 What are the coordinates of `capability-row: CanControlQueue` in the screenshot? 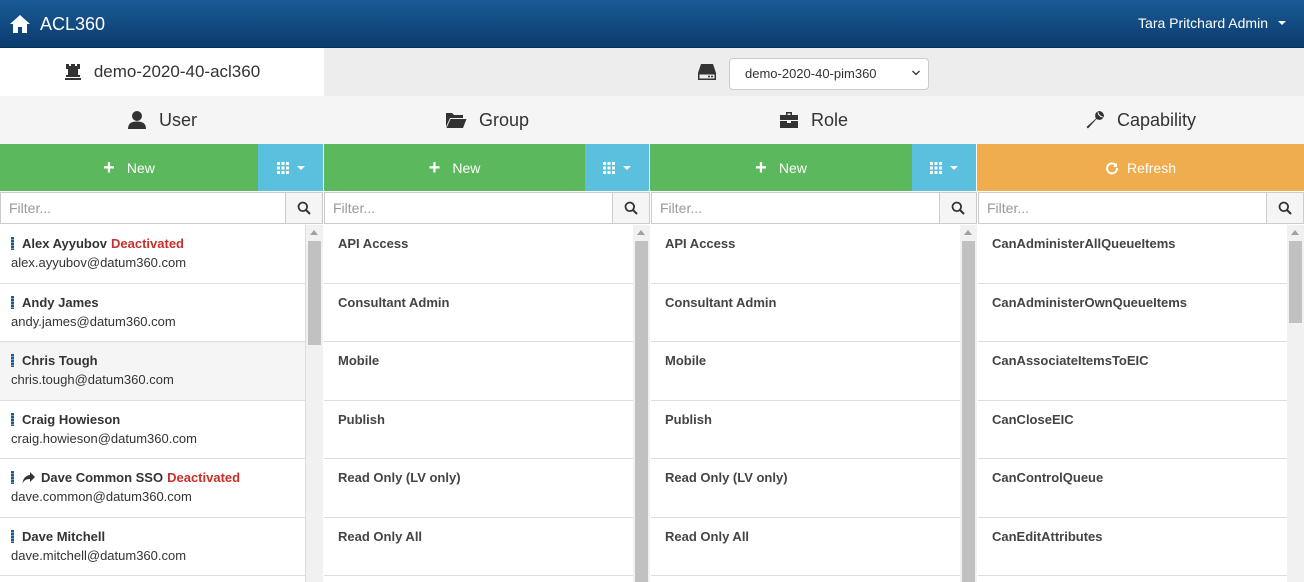 It's located at (1132, 488).